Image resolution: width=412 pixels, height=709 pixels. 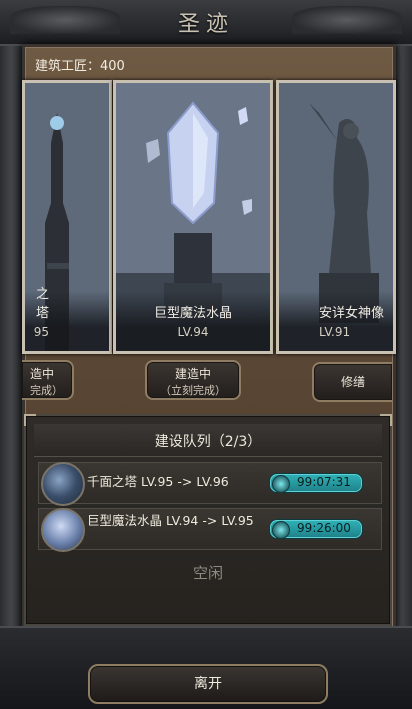 What do you see at coordinates (335, 332) in the screenshot?
I see `card-level: LV.91` at bounding box center [335, 332].